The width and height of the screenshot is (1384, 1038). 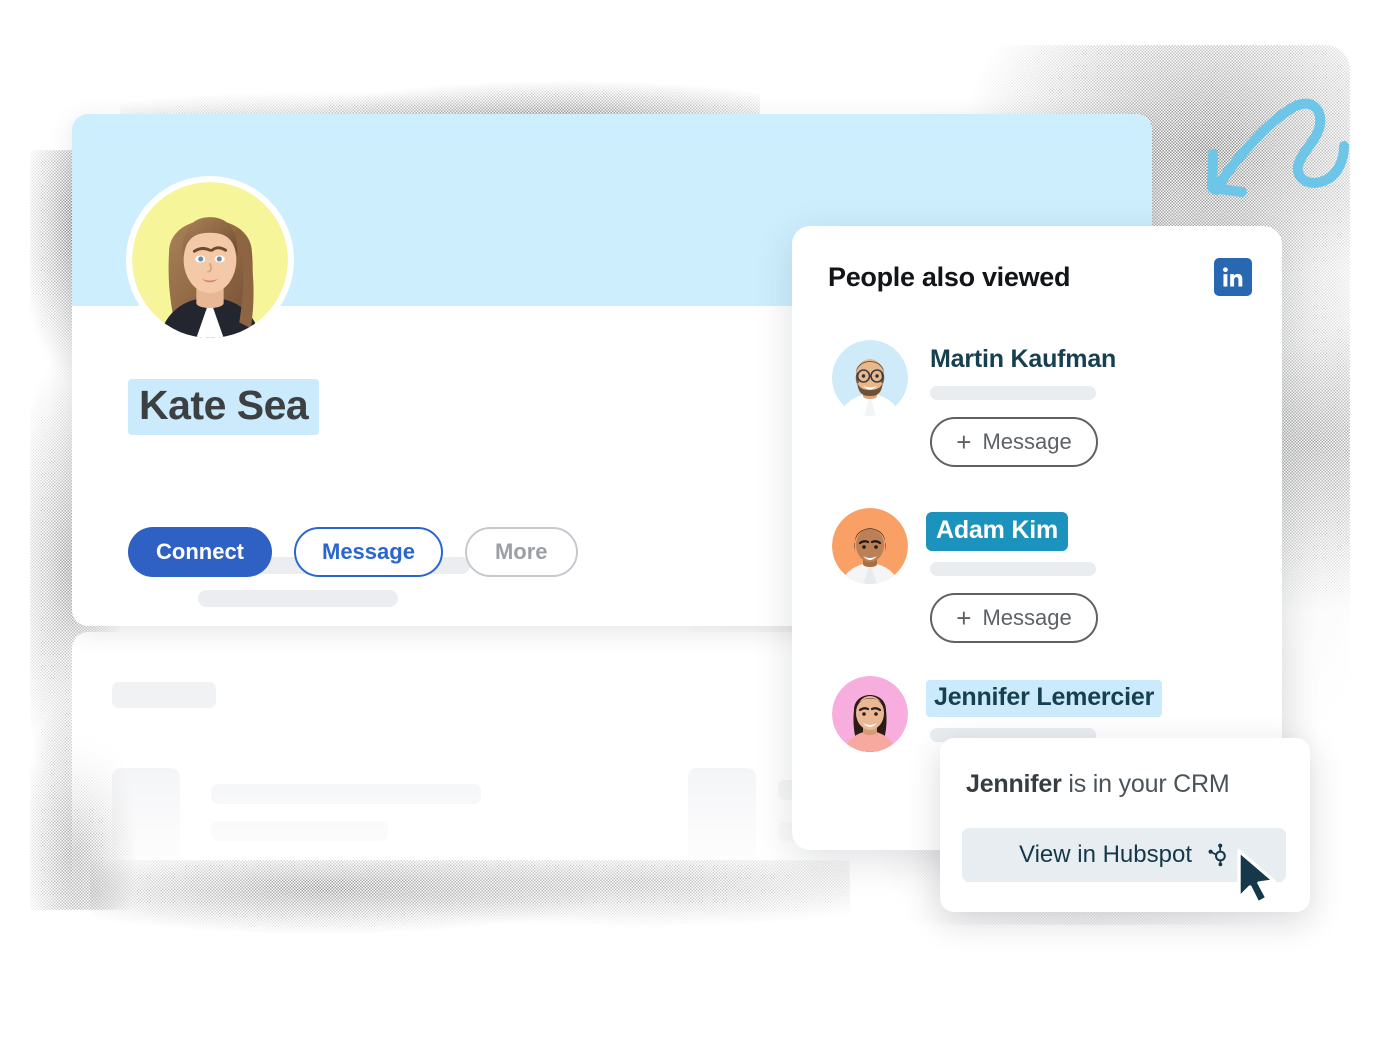 I want to click on crm-message: Jennifer is in your CRM, so click(x=1098, y=784).